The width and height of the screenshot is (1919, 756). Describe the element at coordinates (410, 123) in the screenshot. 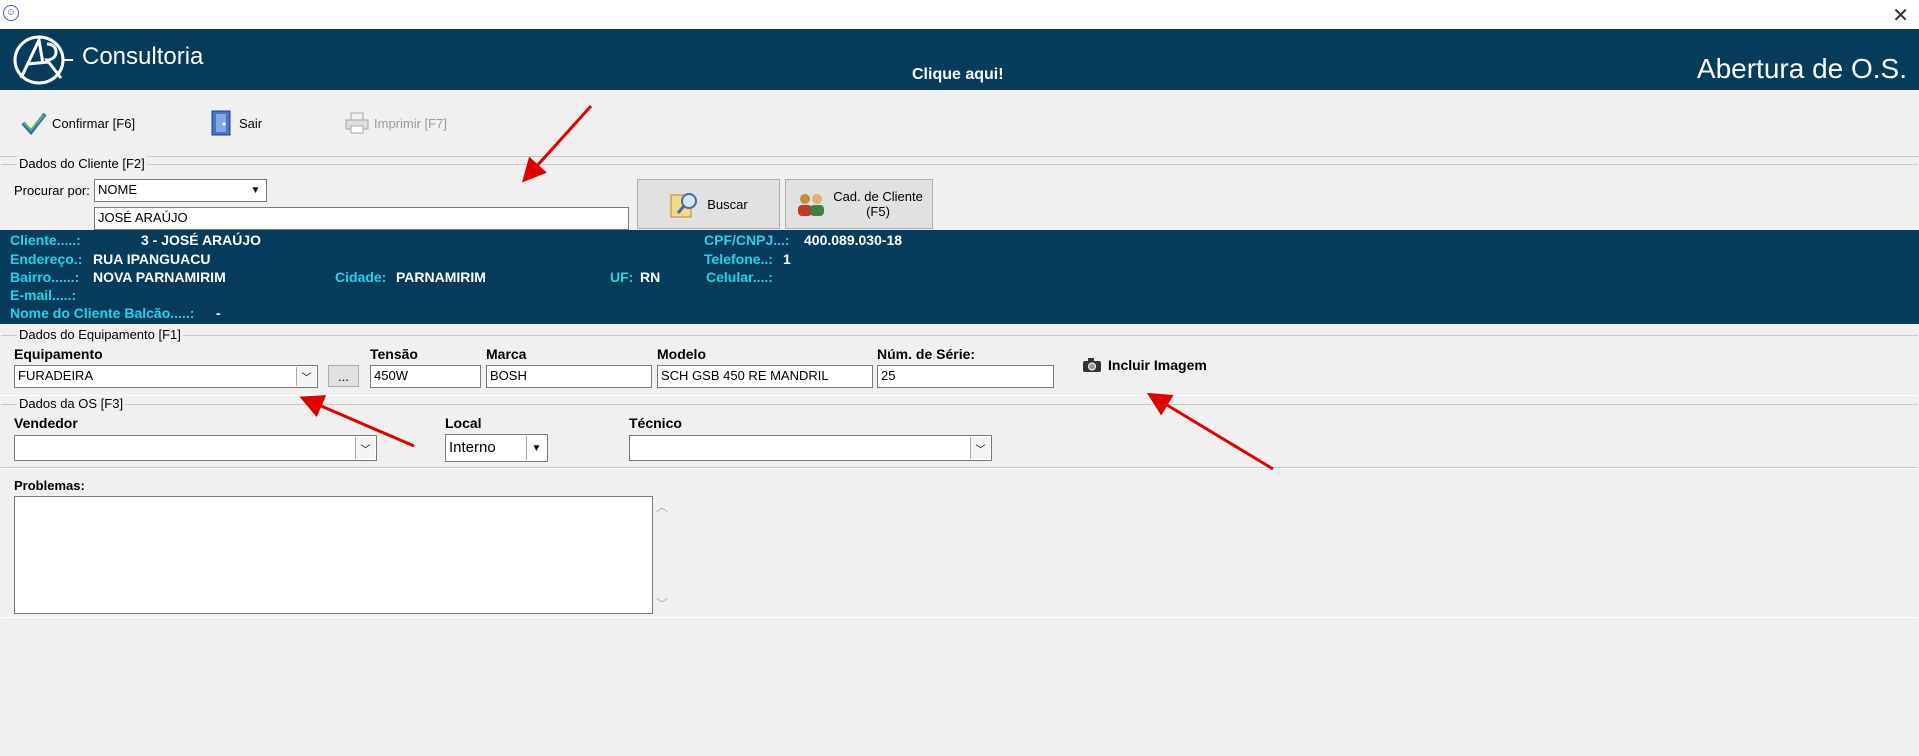

I see `print-label: Imprimir [F7]` at that location.